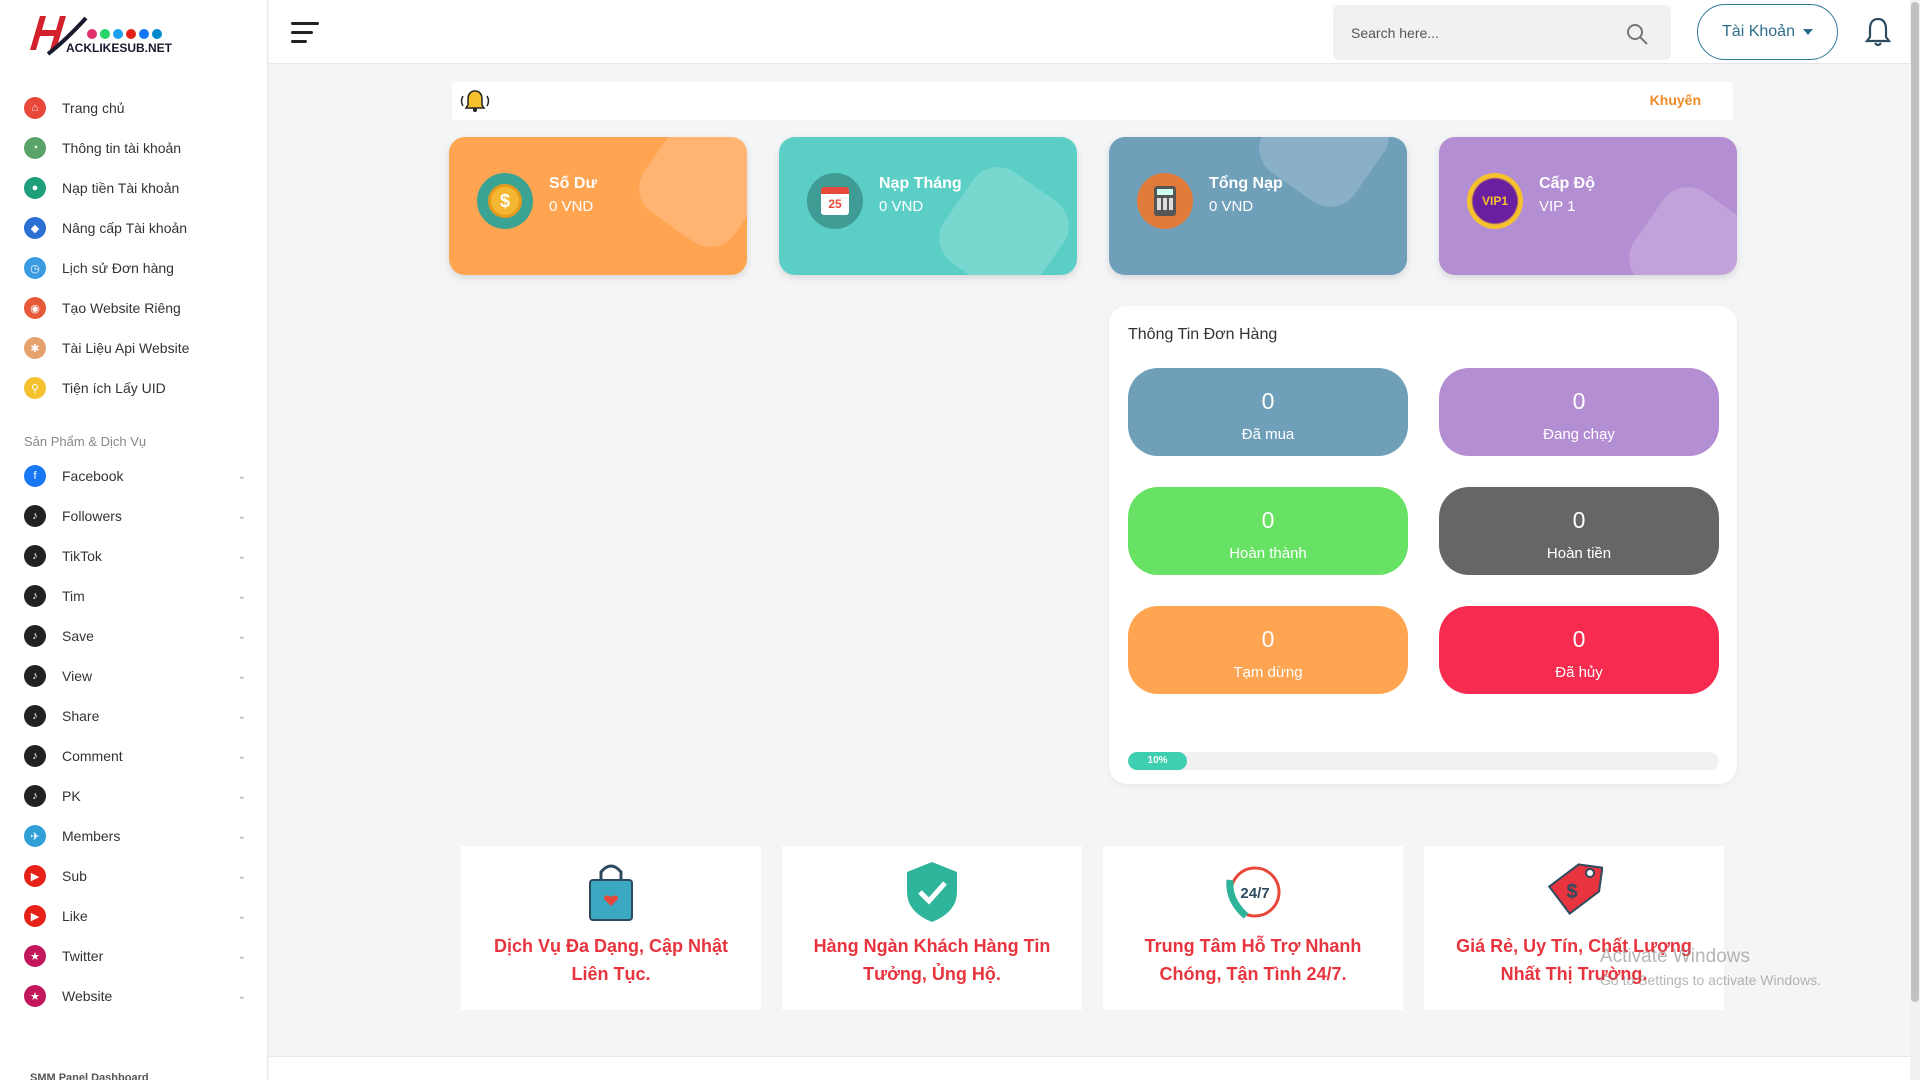 Image resolution: width=1920 pixels, height=1080 pixels. Describe the element at coordinates (1094, 32) in the screenshot. I see `topbar: Tài Khoản` at that location.